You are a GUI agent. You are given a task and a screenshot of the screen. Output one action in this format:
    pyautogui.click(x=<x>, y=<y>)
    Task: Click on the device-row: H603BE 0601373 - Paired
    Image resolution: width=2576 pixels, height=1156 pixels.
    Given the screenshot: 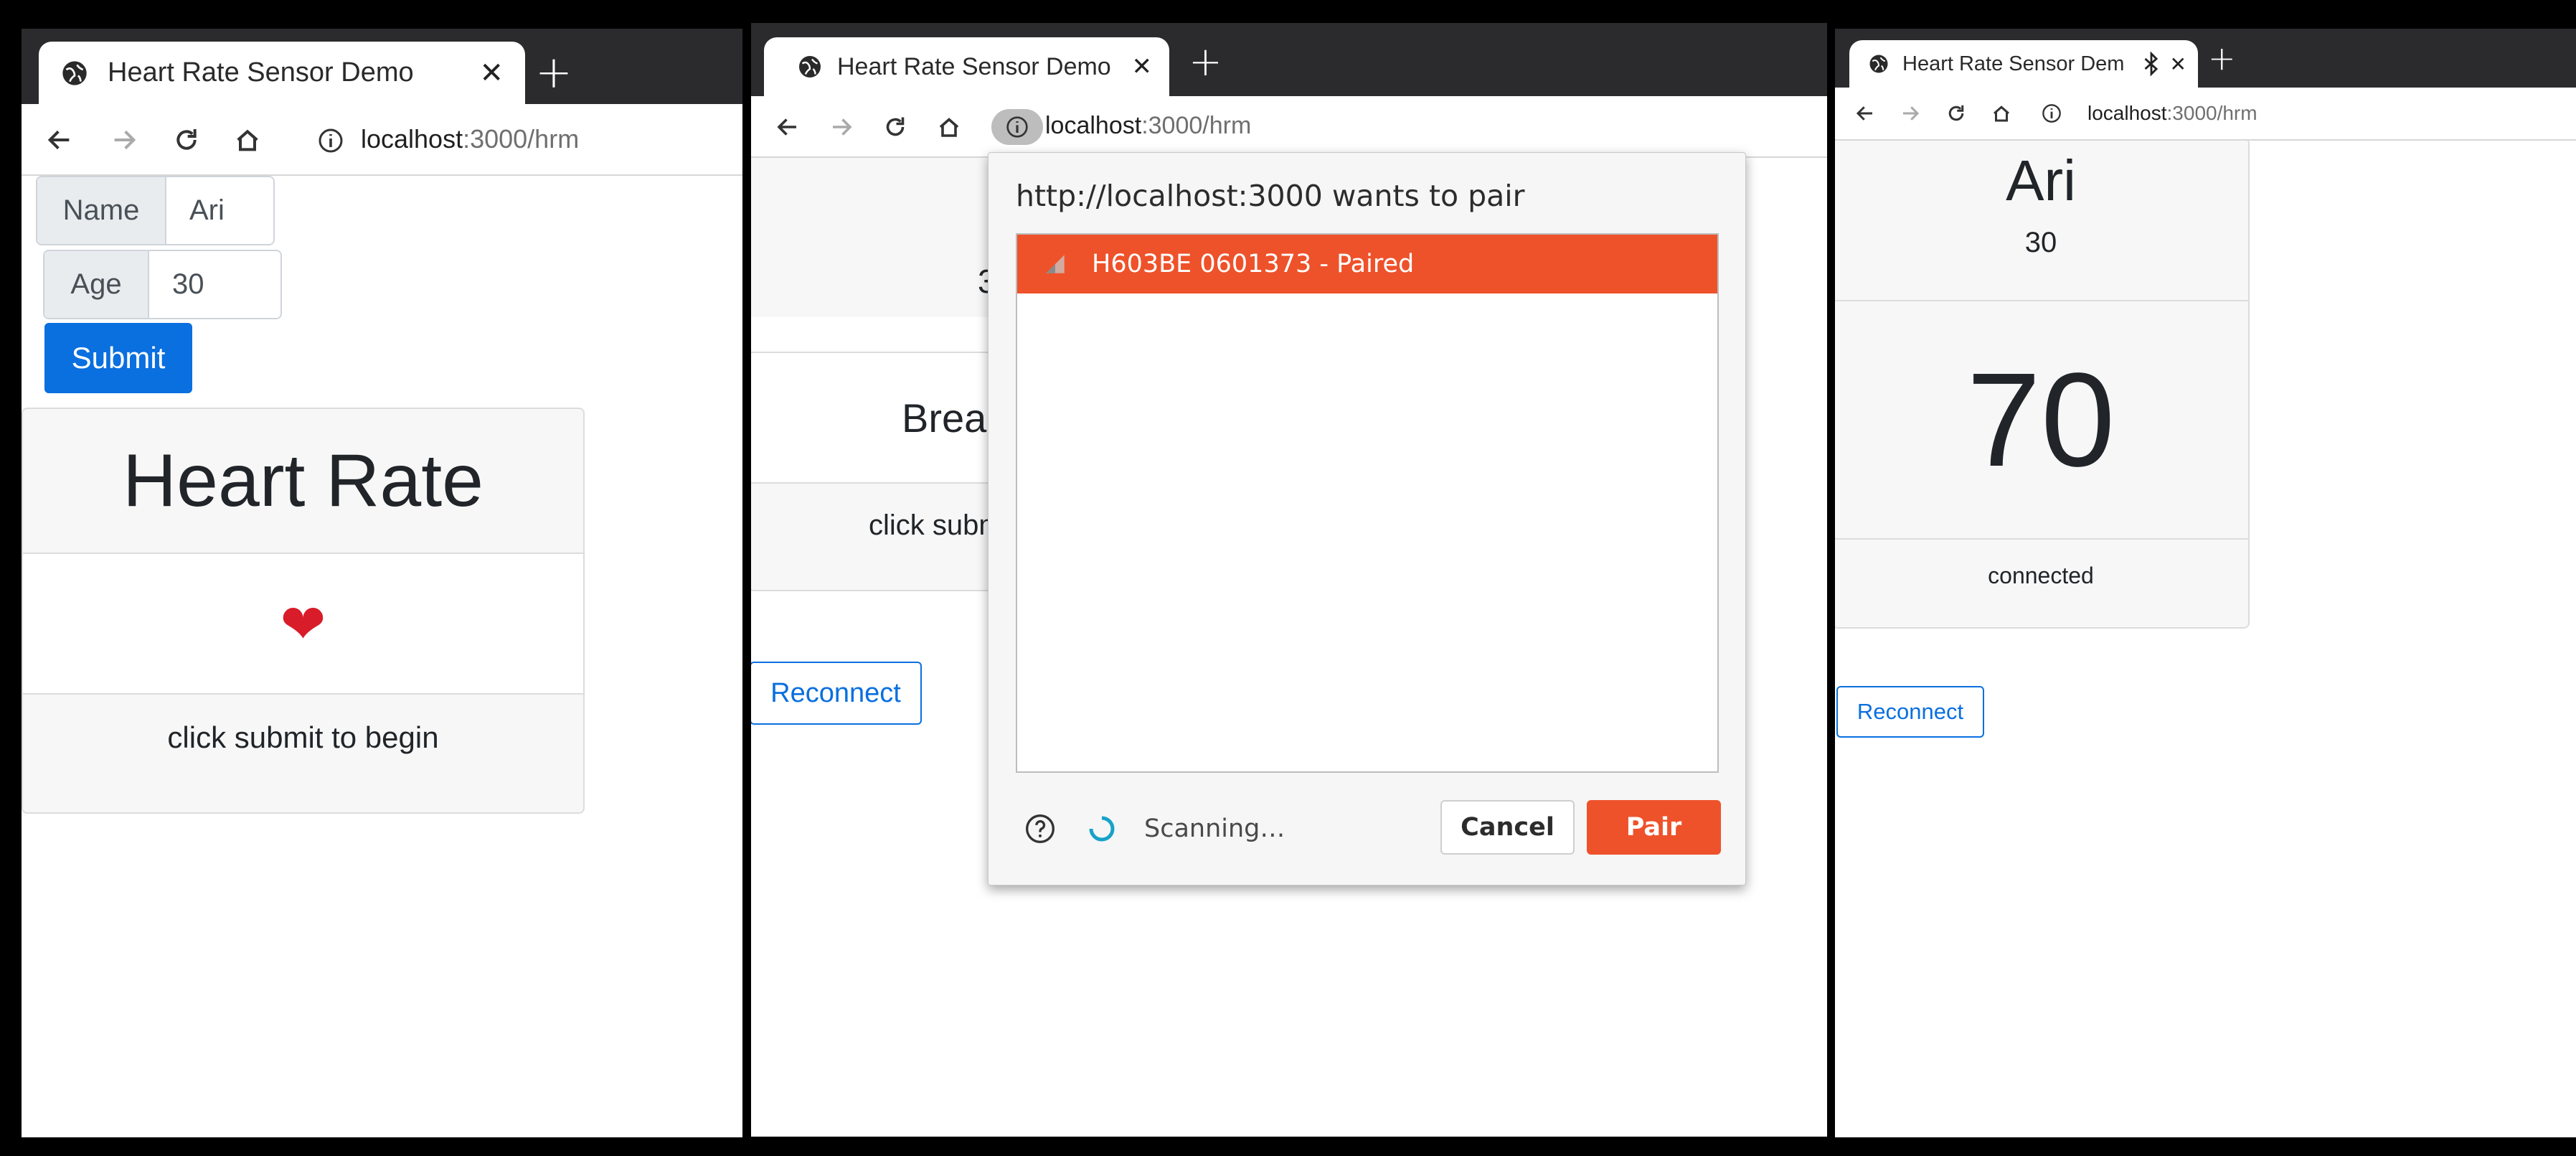 What is the action you would take?
    pyautogui.click(x=1367, y=264)
    